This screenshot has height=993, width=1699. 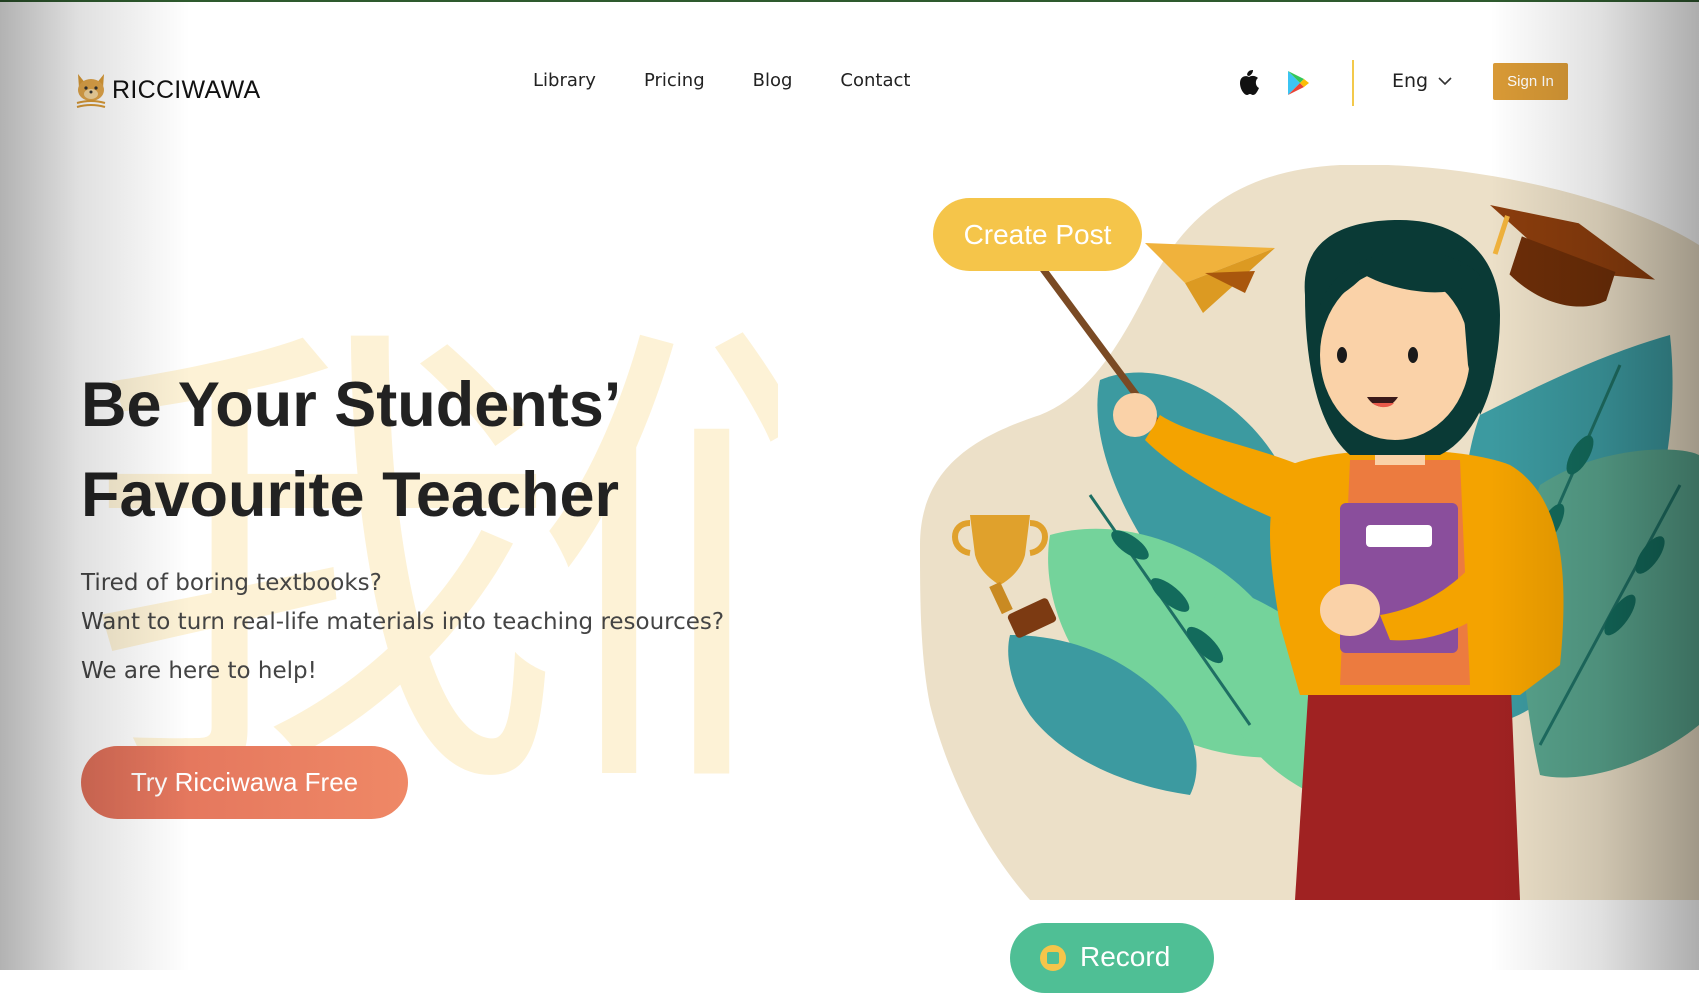 I want to click on app-store-link, so click(x=1249, y=83).